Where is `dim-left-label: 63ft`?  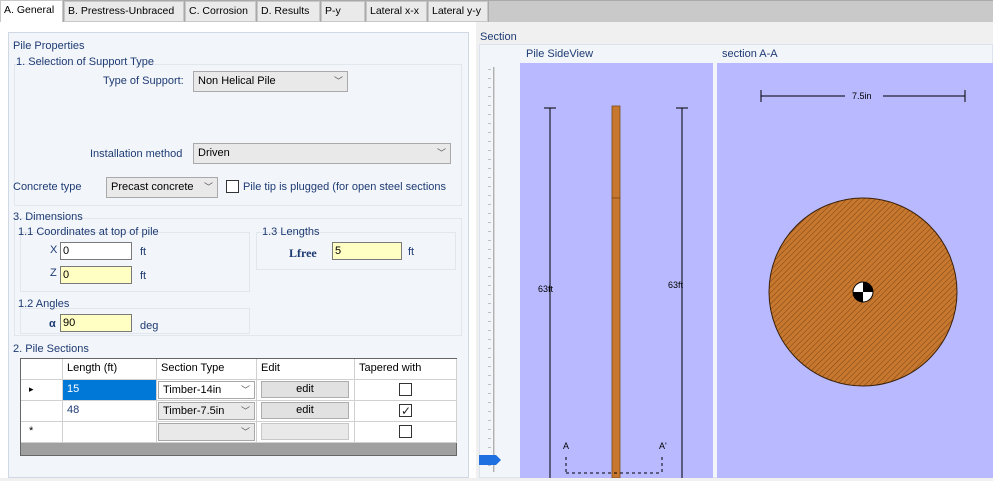
dim-left-label: 63ft is located at coordinates (546, 289).